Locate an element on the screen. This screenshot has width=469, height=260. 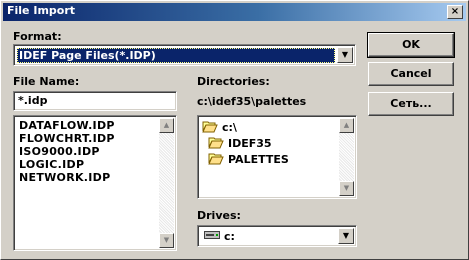
directory-item-label: c:\ is located at coordinates (229, 127).